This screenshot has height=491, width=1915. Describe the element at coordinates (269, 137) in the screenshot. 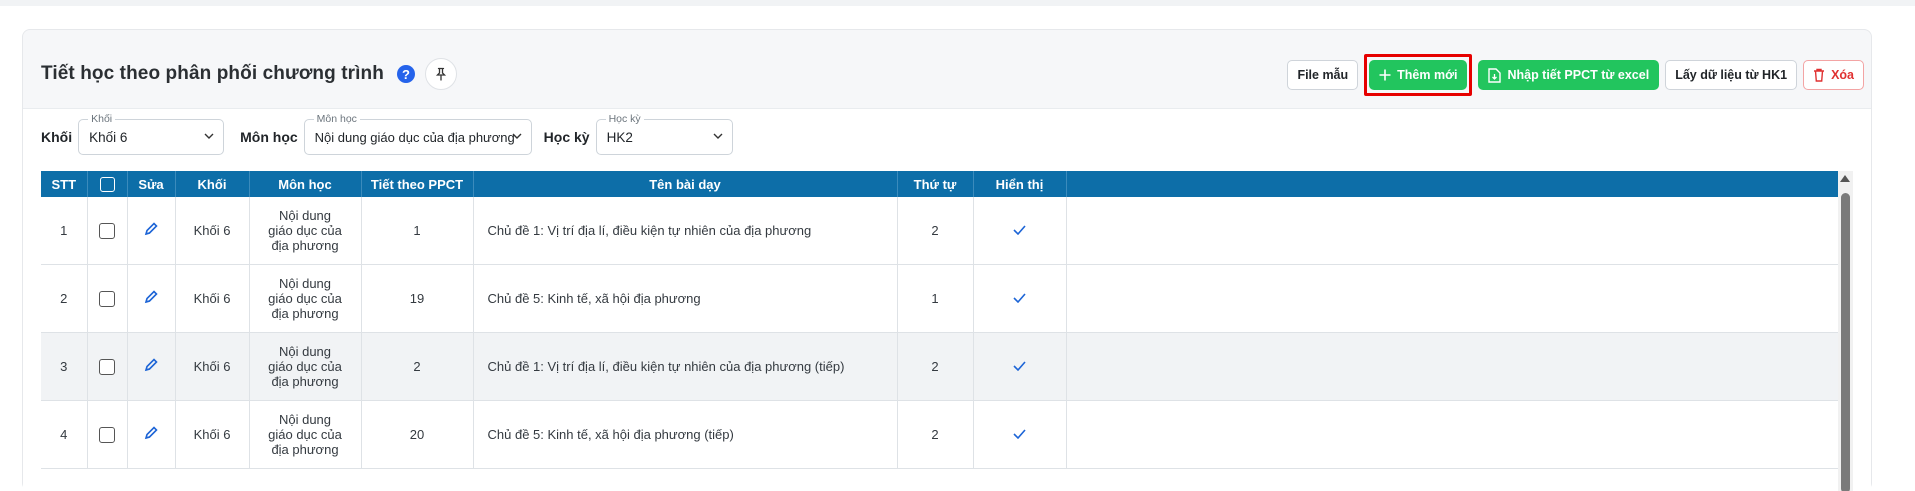

I see `subject-label: Môn học` at that location.